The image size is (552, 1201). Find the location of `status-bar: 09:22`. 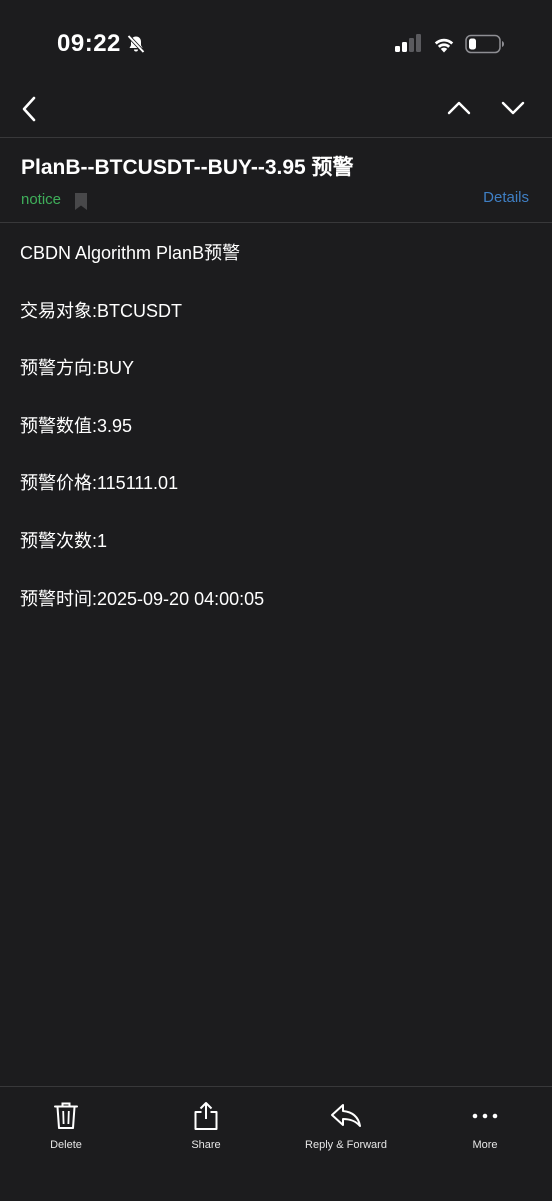

status-bar: 09:22 is located at coordinates (276, 44).